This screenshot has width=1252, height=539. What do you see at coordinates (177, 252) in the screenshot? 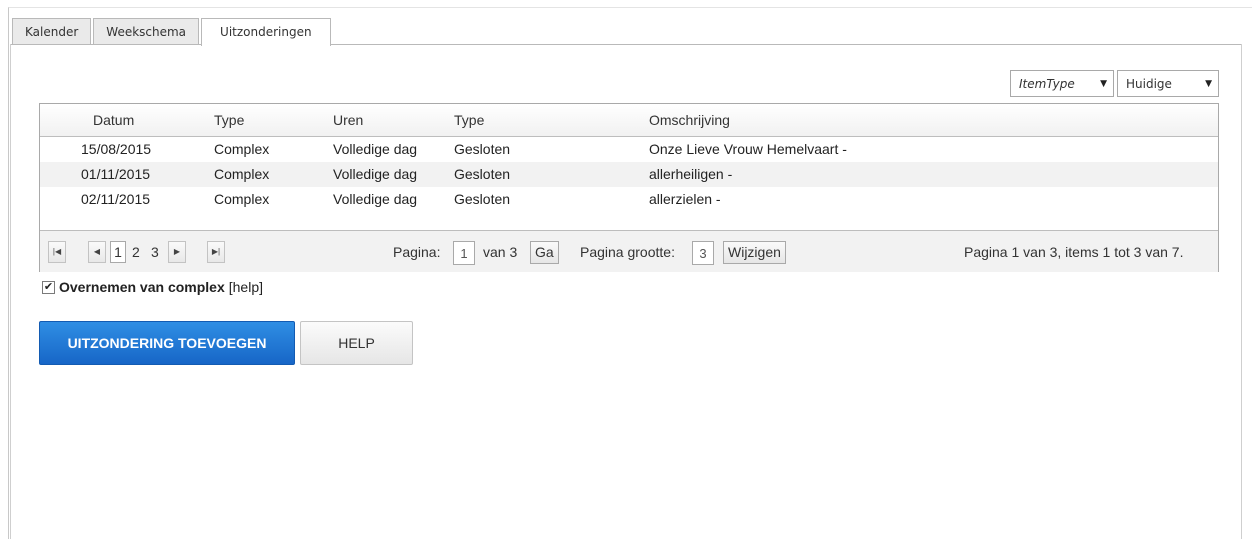
I see `next-page-icon: ▶` at bounding box center [177, 252].